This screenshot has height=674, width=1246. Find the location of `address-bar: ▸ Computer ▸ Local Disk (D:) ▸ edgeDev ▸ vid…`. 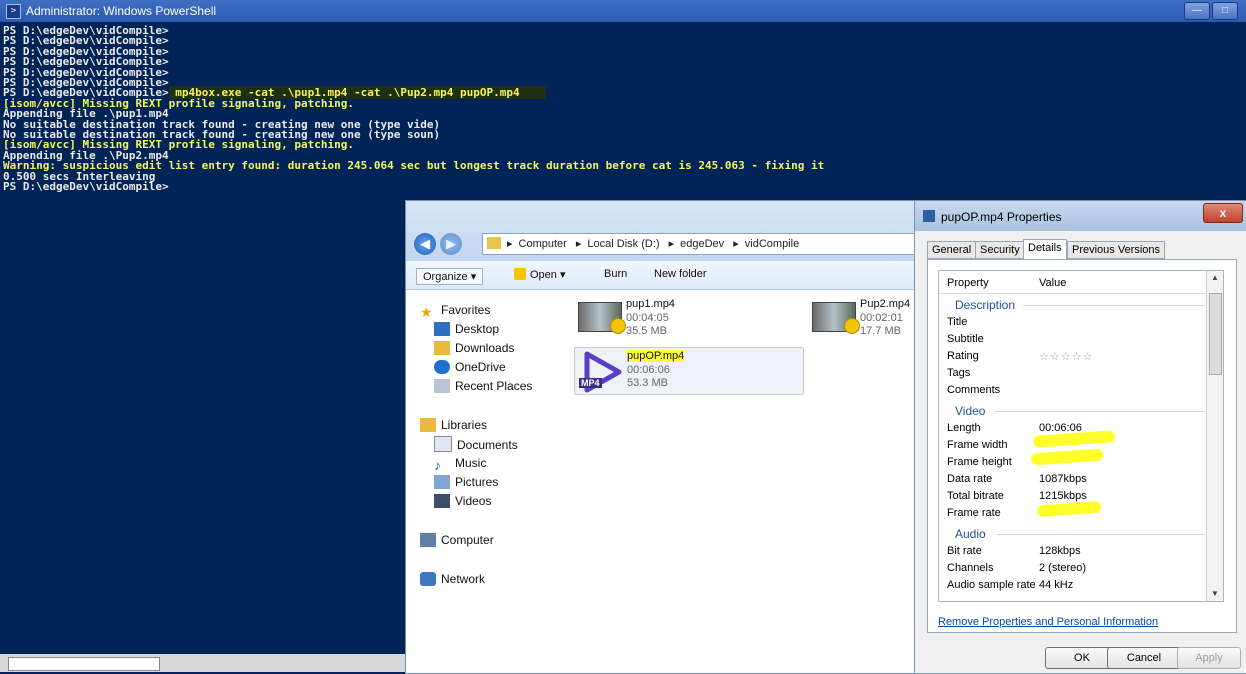

address-bar: ▸ Computer ▸ Local Disk (D:) ▸ edgeDev ▸ vid… is located at coordinates (703, 244).